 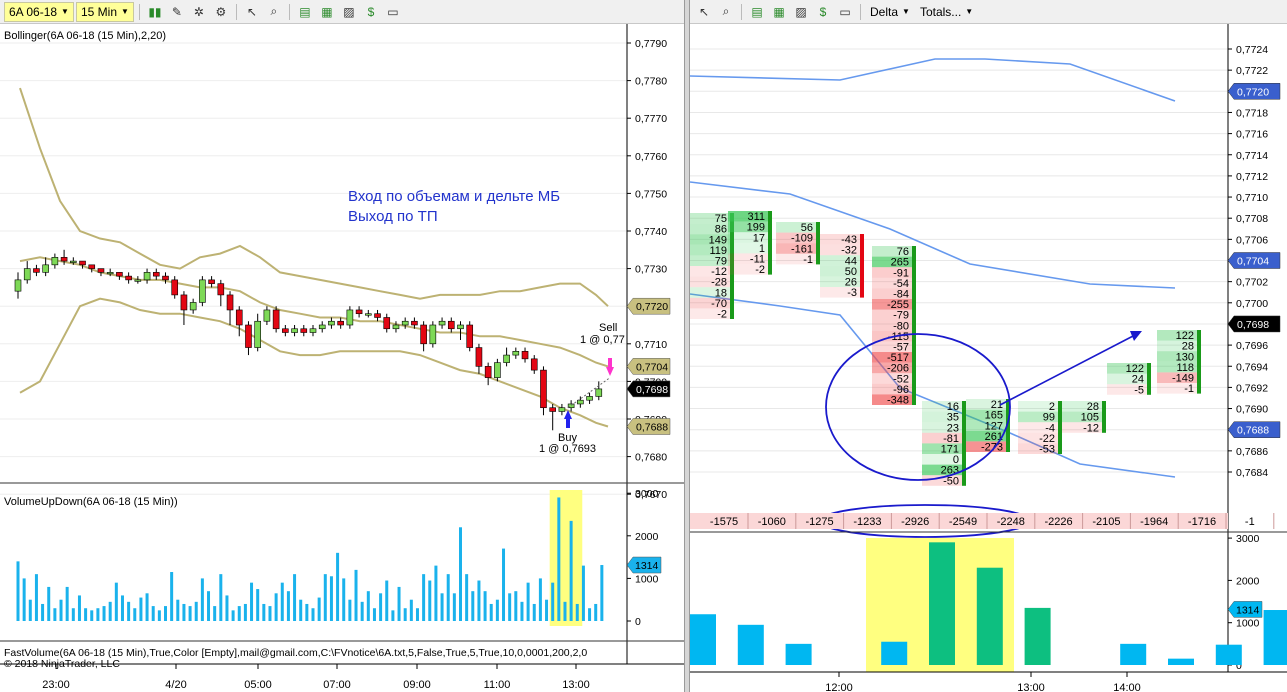 I want to click on strategy-icon: ⚙, so click(x=221, y=12).